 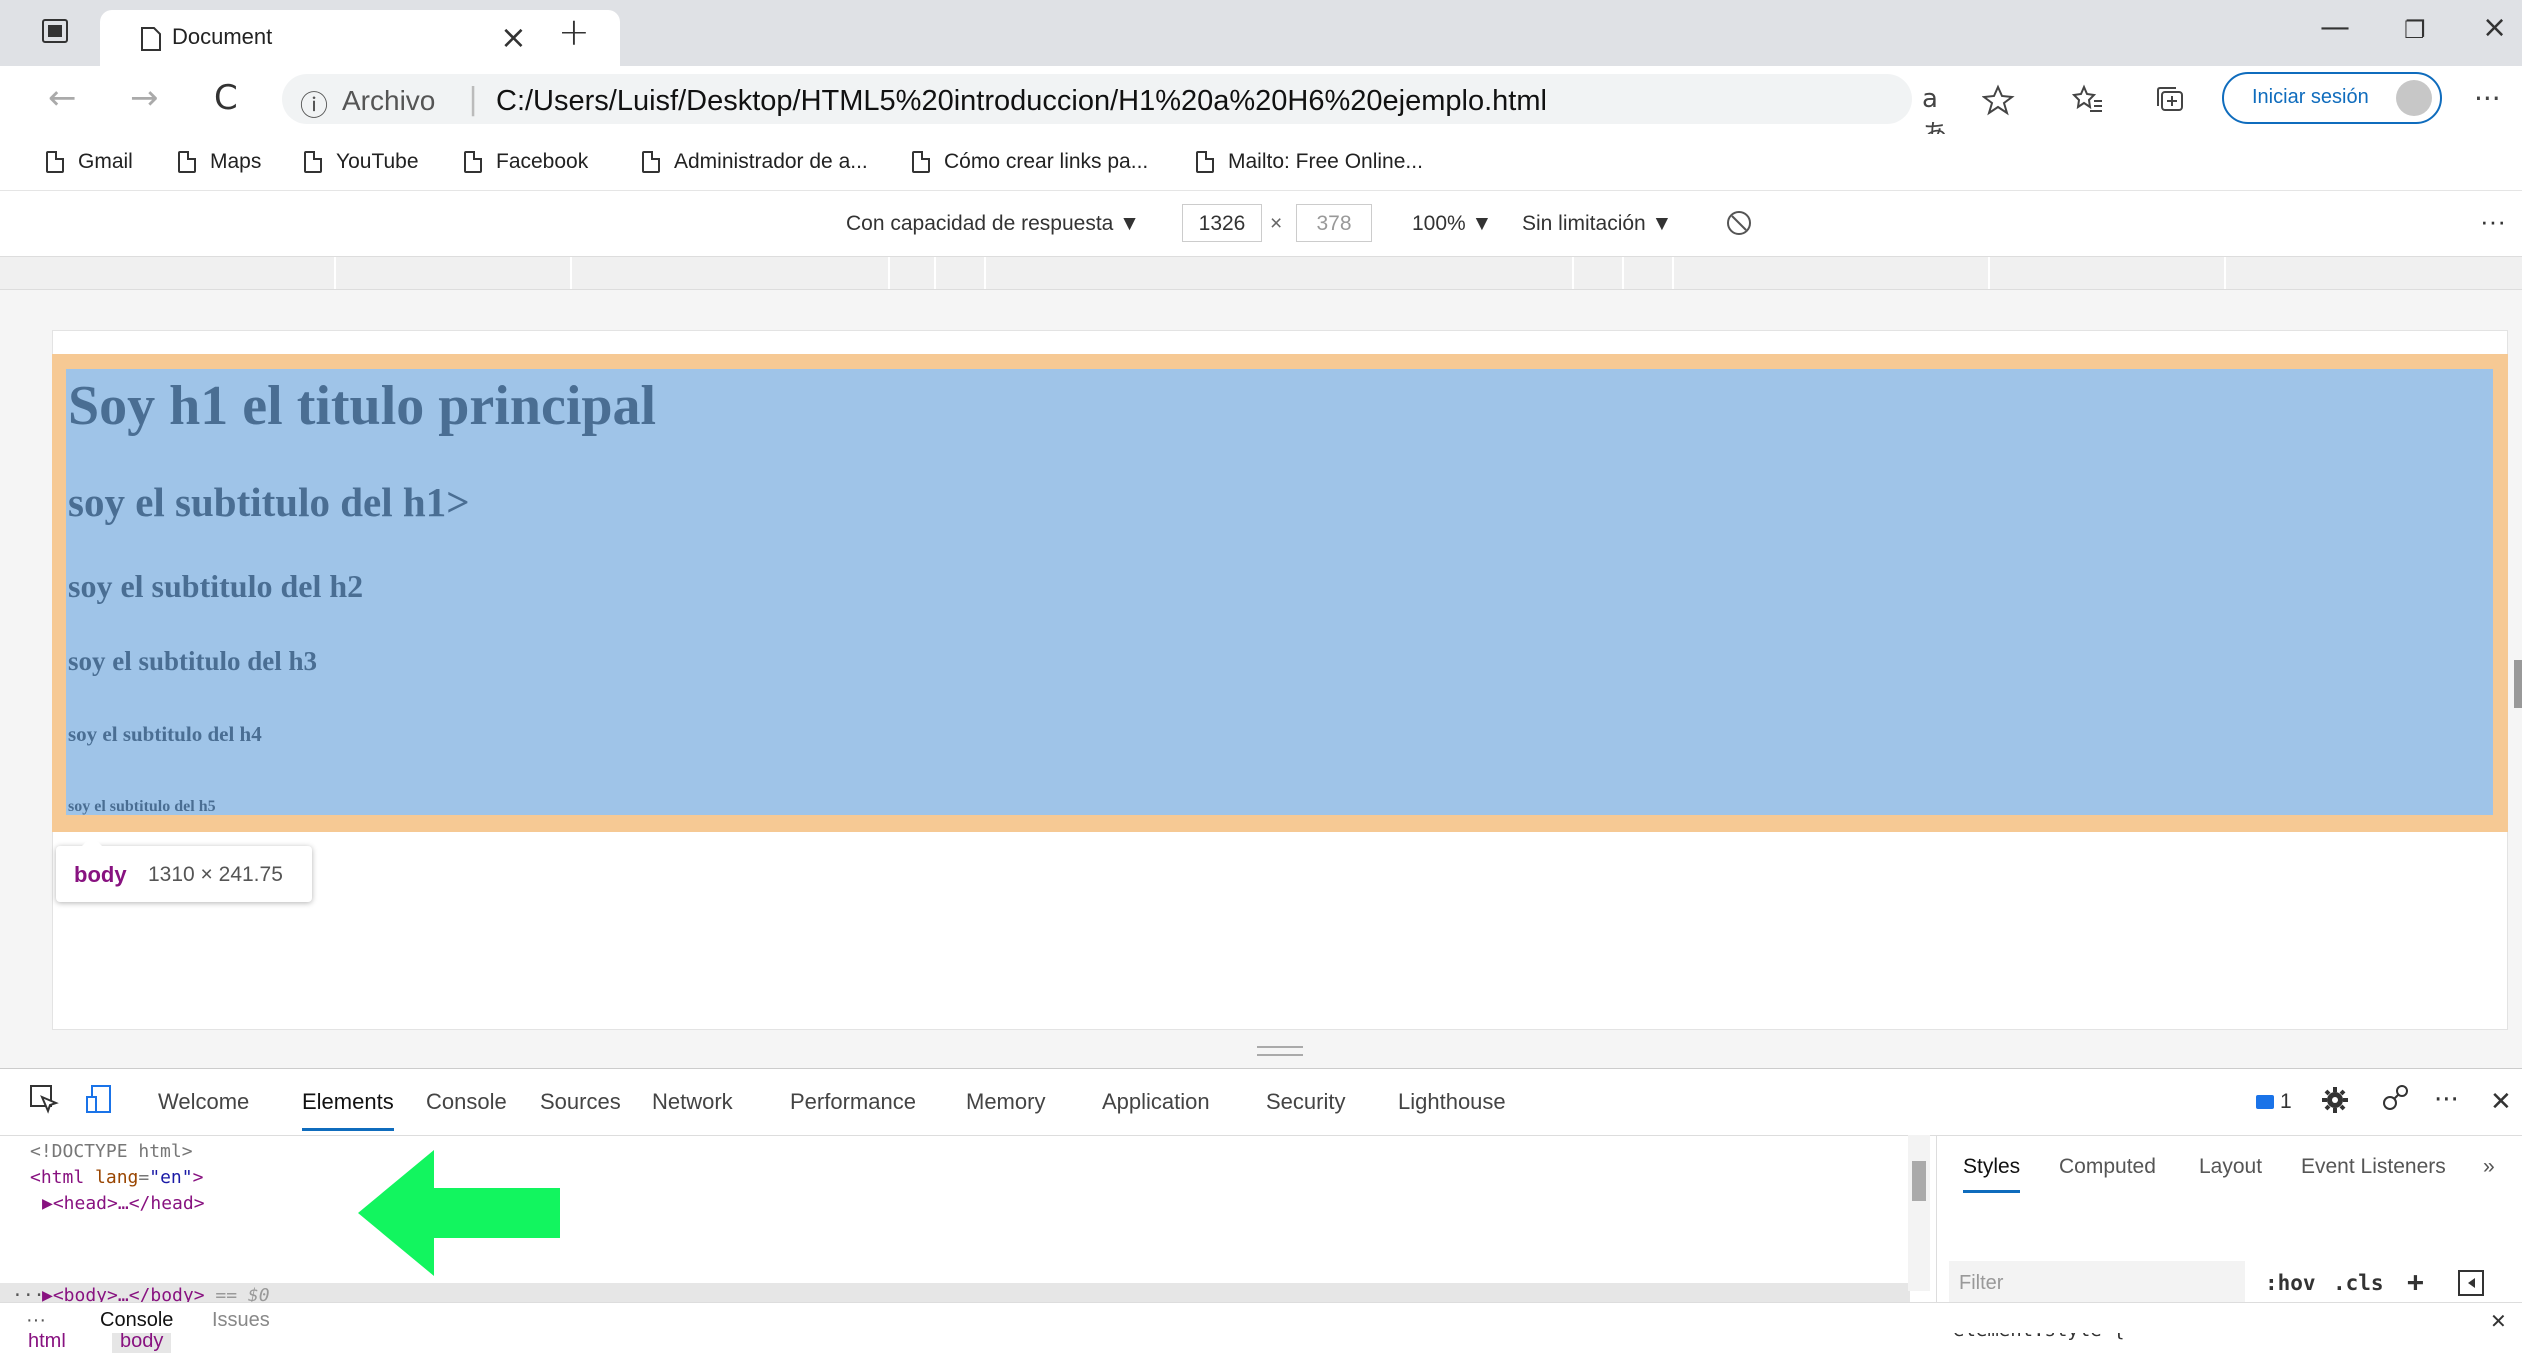 What do you see at coordinates (2230, 1167) in the screenshot?
I see `tab-layout: Layout` at bounding box center [2230, 1167].